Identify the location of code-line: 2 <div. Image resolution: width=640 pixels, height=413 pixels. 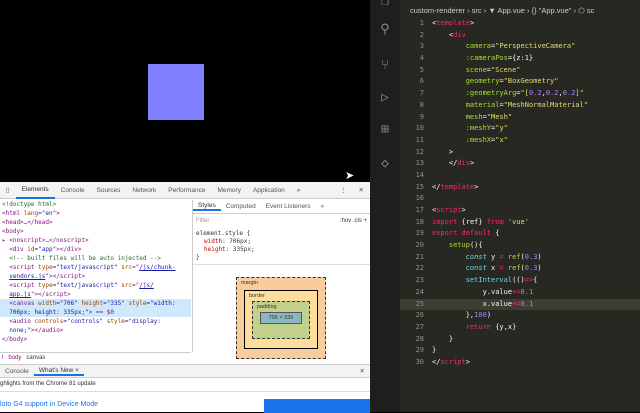
(520, 36).